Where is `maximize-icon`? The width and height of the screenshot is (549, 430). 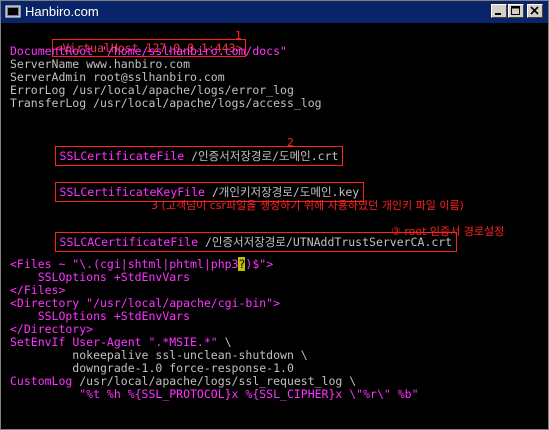
maximize-icon is located at coordinates (515, 10).